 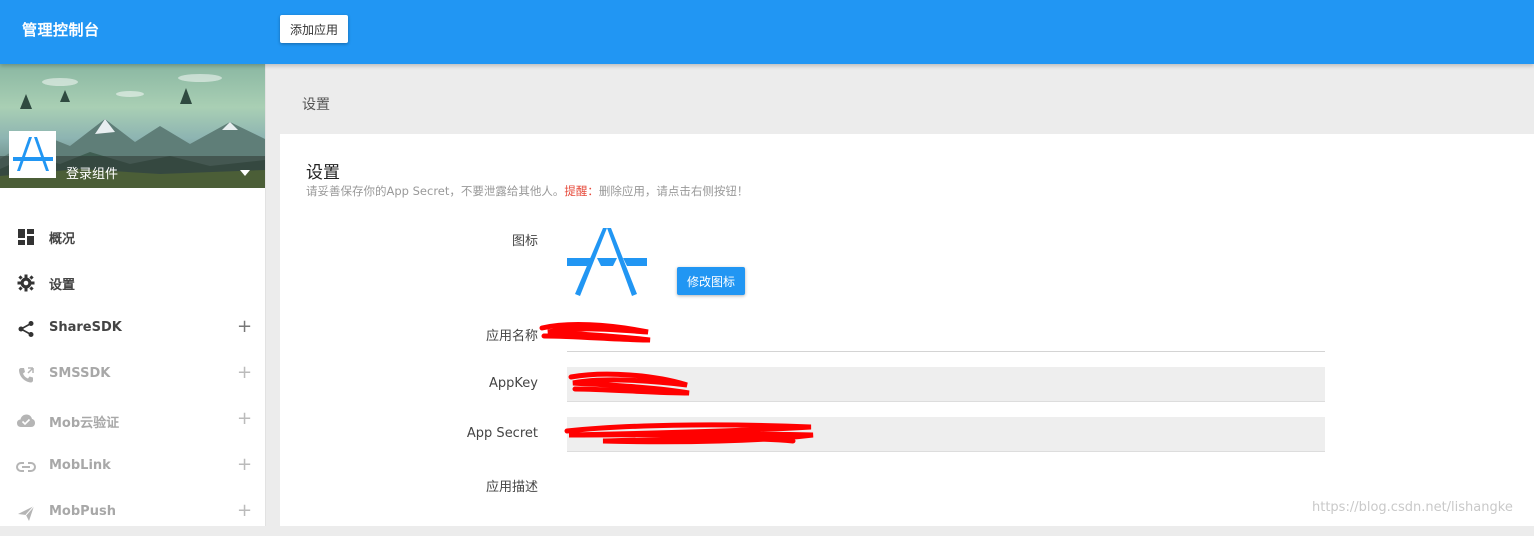 What do you see at coordinates (132, 126) in the screenshot?
I see `app-banner: 登录组件` at bounding box center [132, 126].